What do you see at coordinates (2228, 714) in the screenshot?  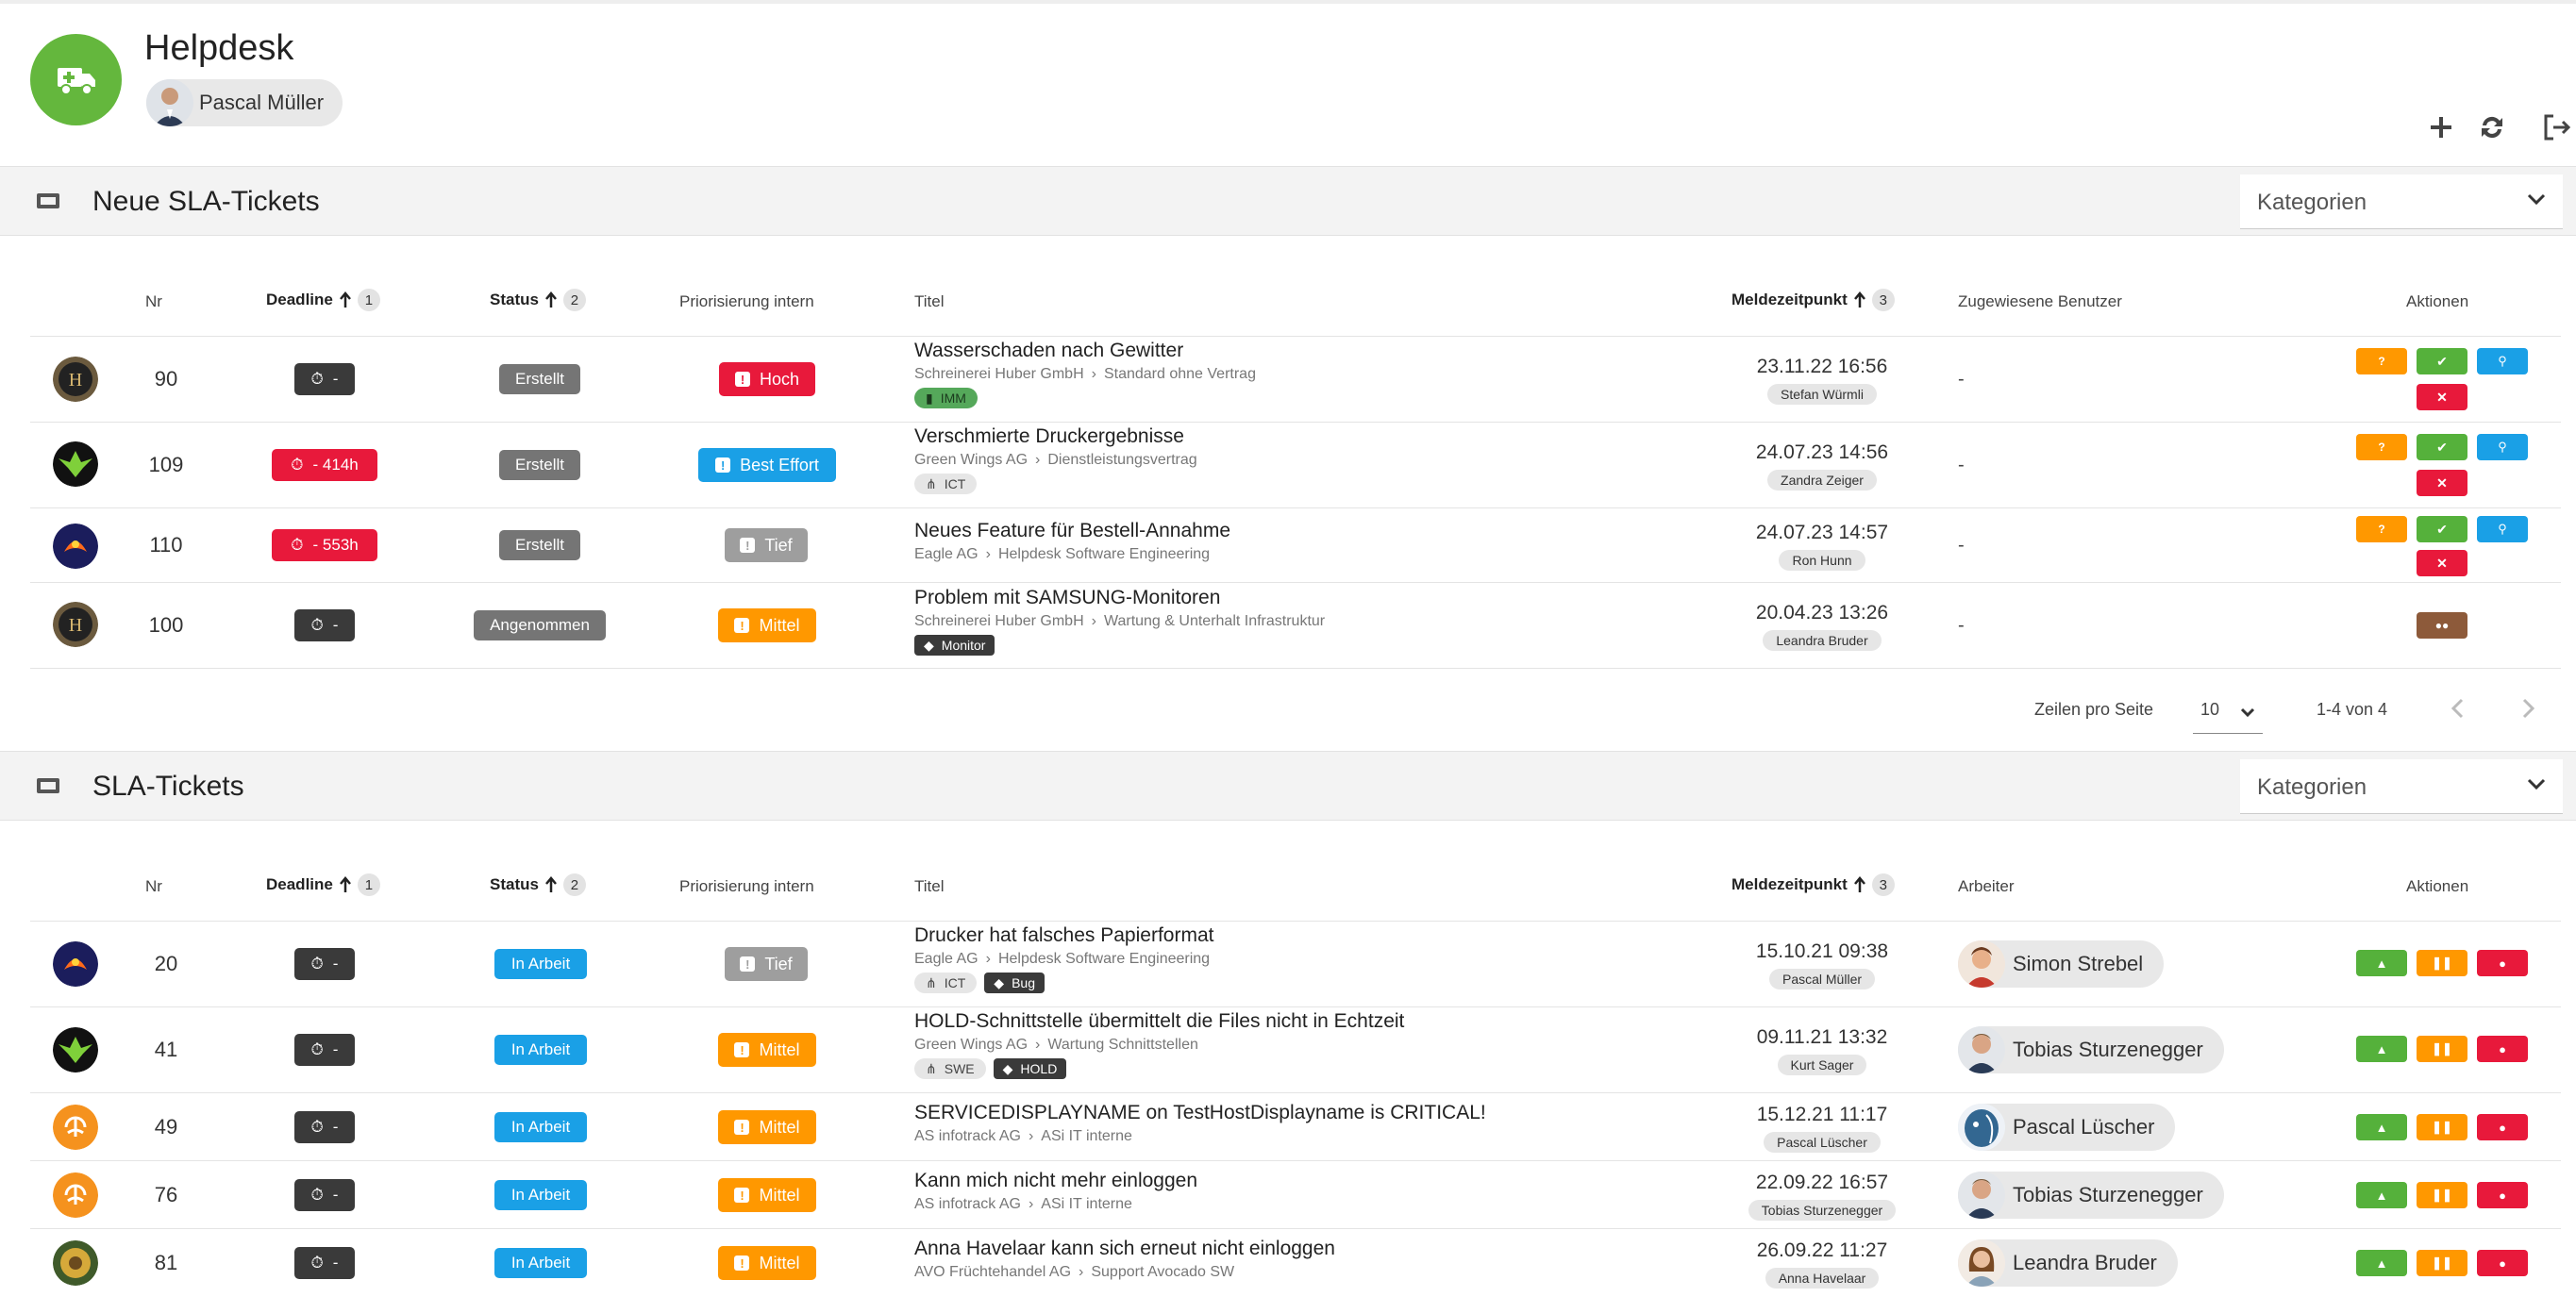 I see `rows-per-page-select: 10` at bounding box center [2228, 714].